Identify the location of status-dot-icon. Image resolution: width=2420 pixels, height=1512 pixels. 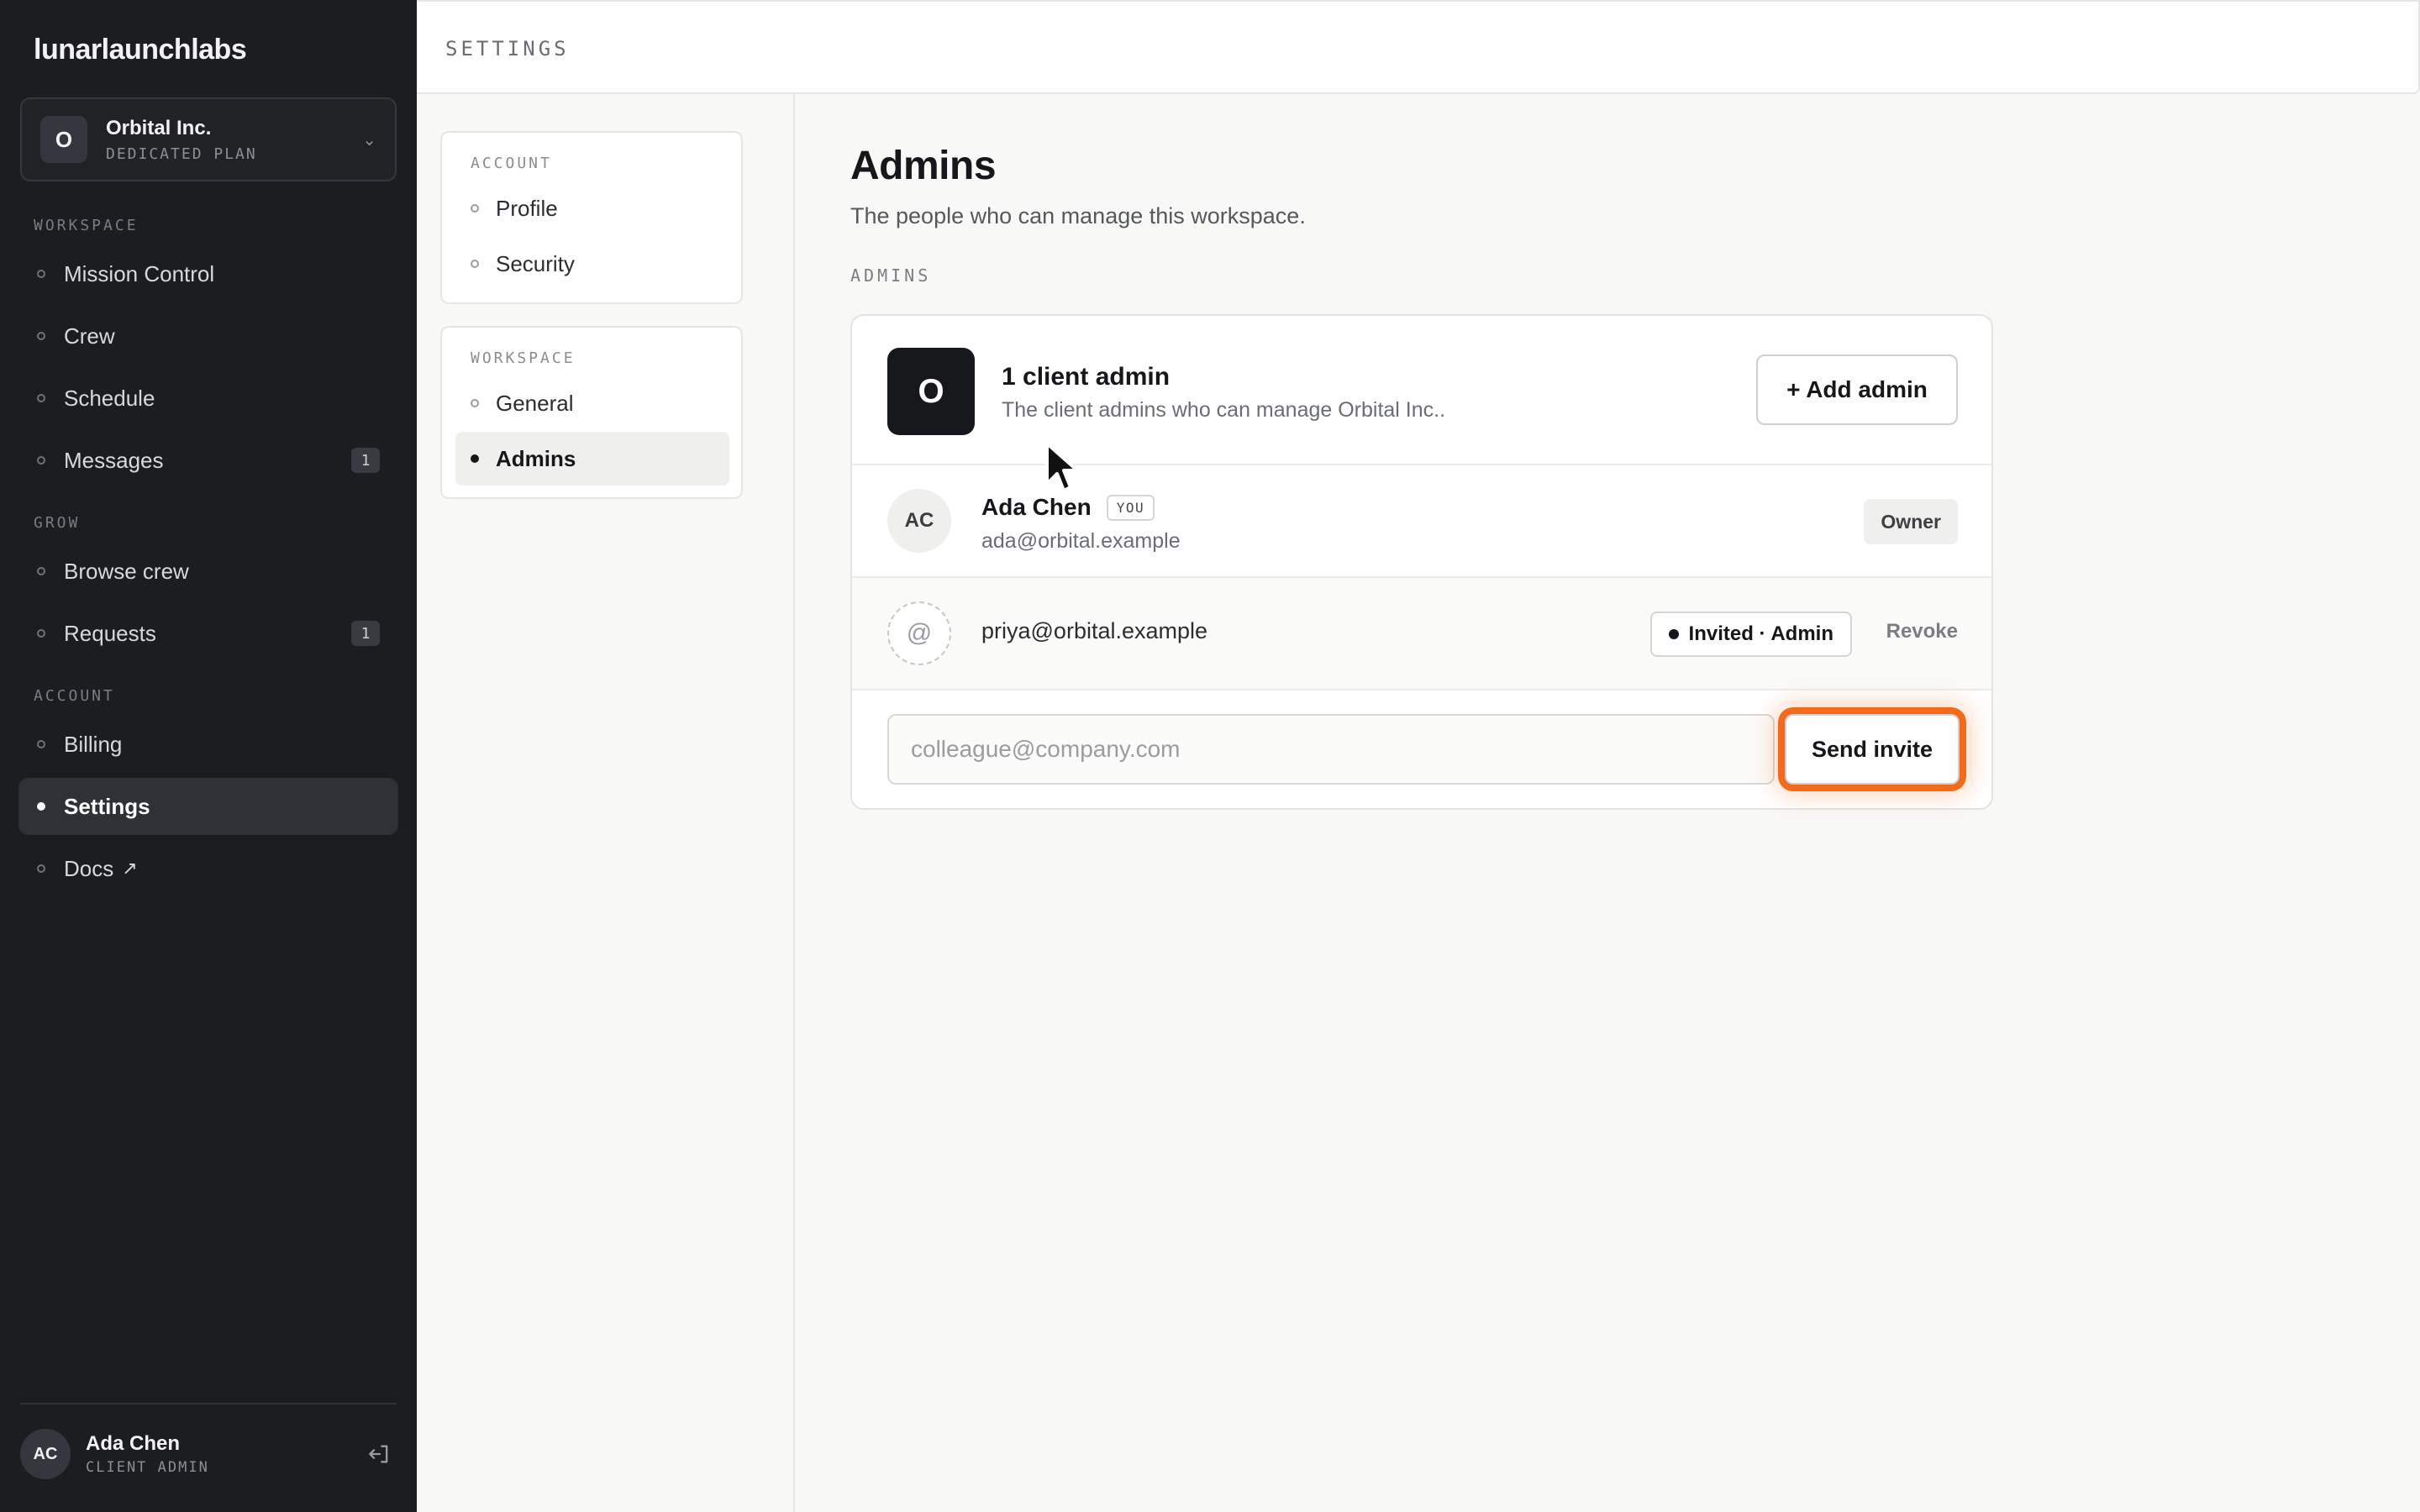
(1674, 634).